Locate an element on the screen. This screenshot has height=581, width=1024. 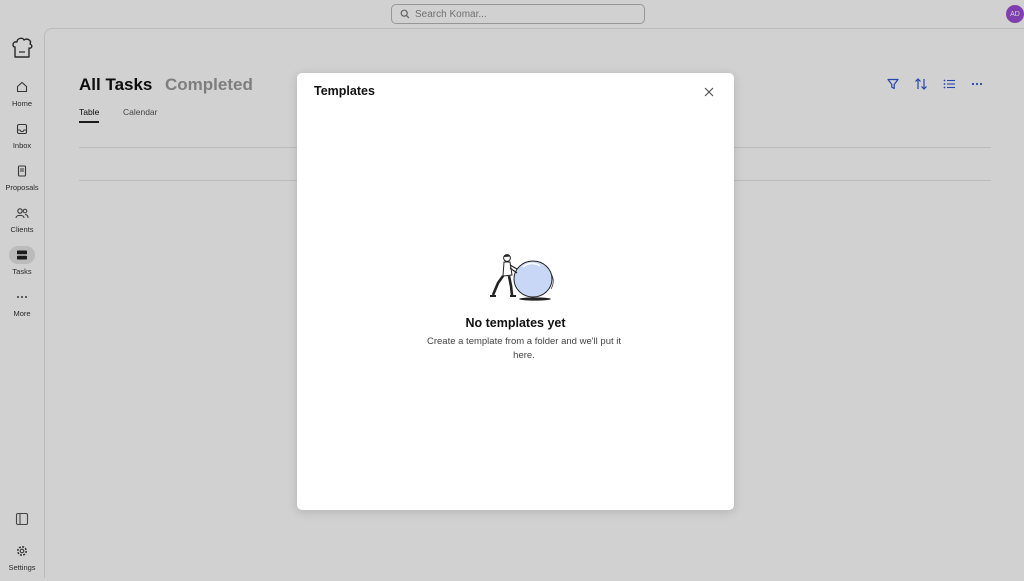
empty-state-title: No templates yet is located at coordinates (515, 323).